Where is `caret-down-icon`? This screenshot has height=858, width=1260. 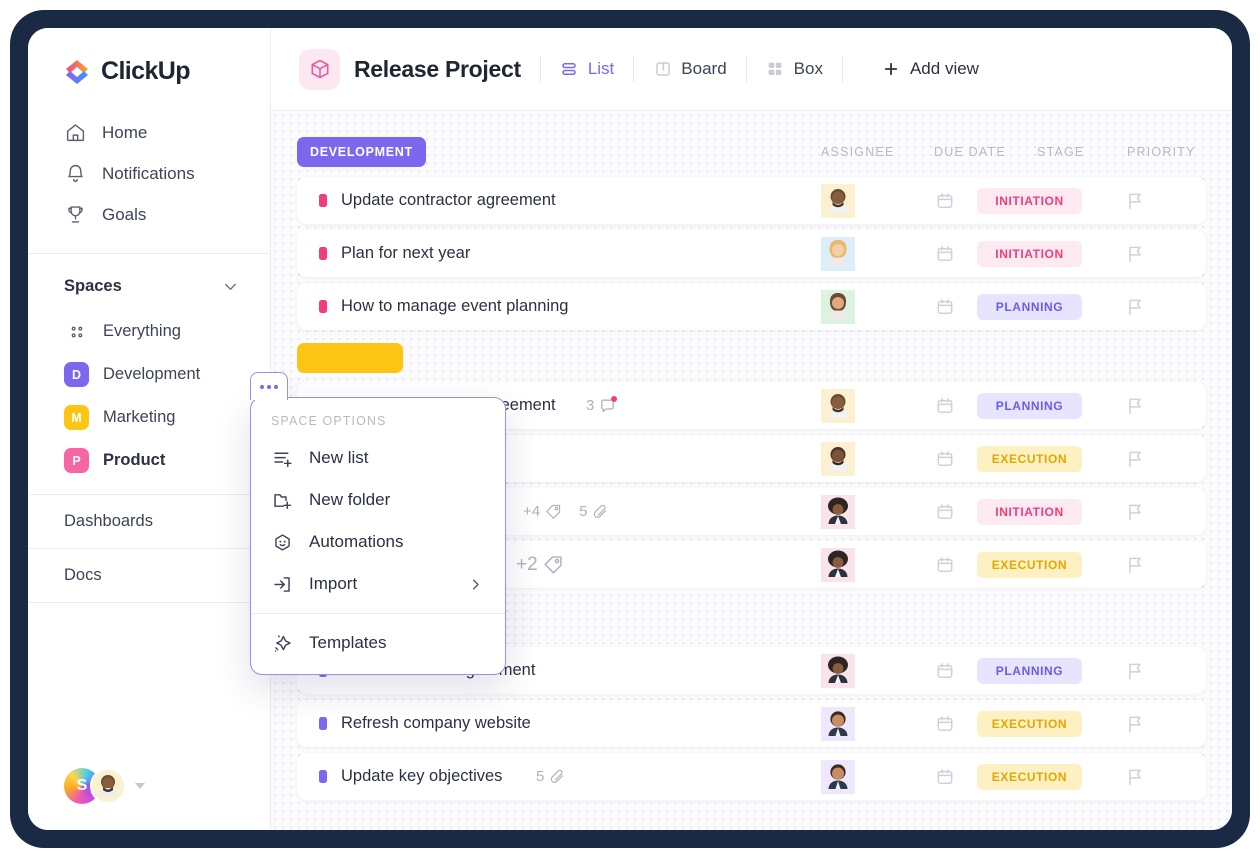 caret-down-icon is located at coordinates (140, 786).